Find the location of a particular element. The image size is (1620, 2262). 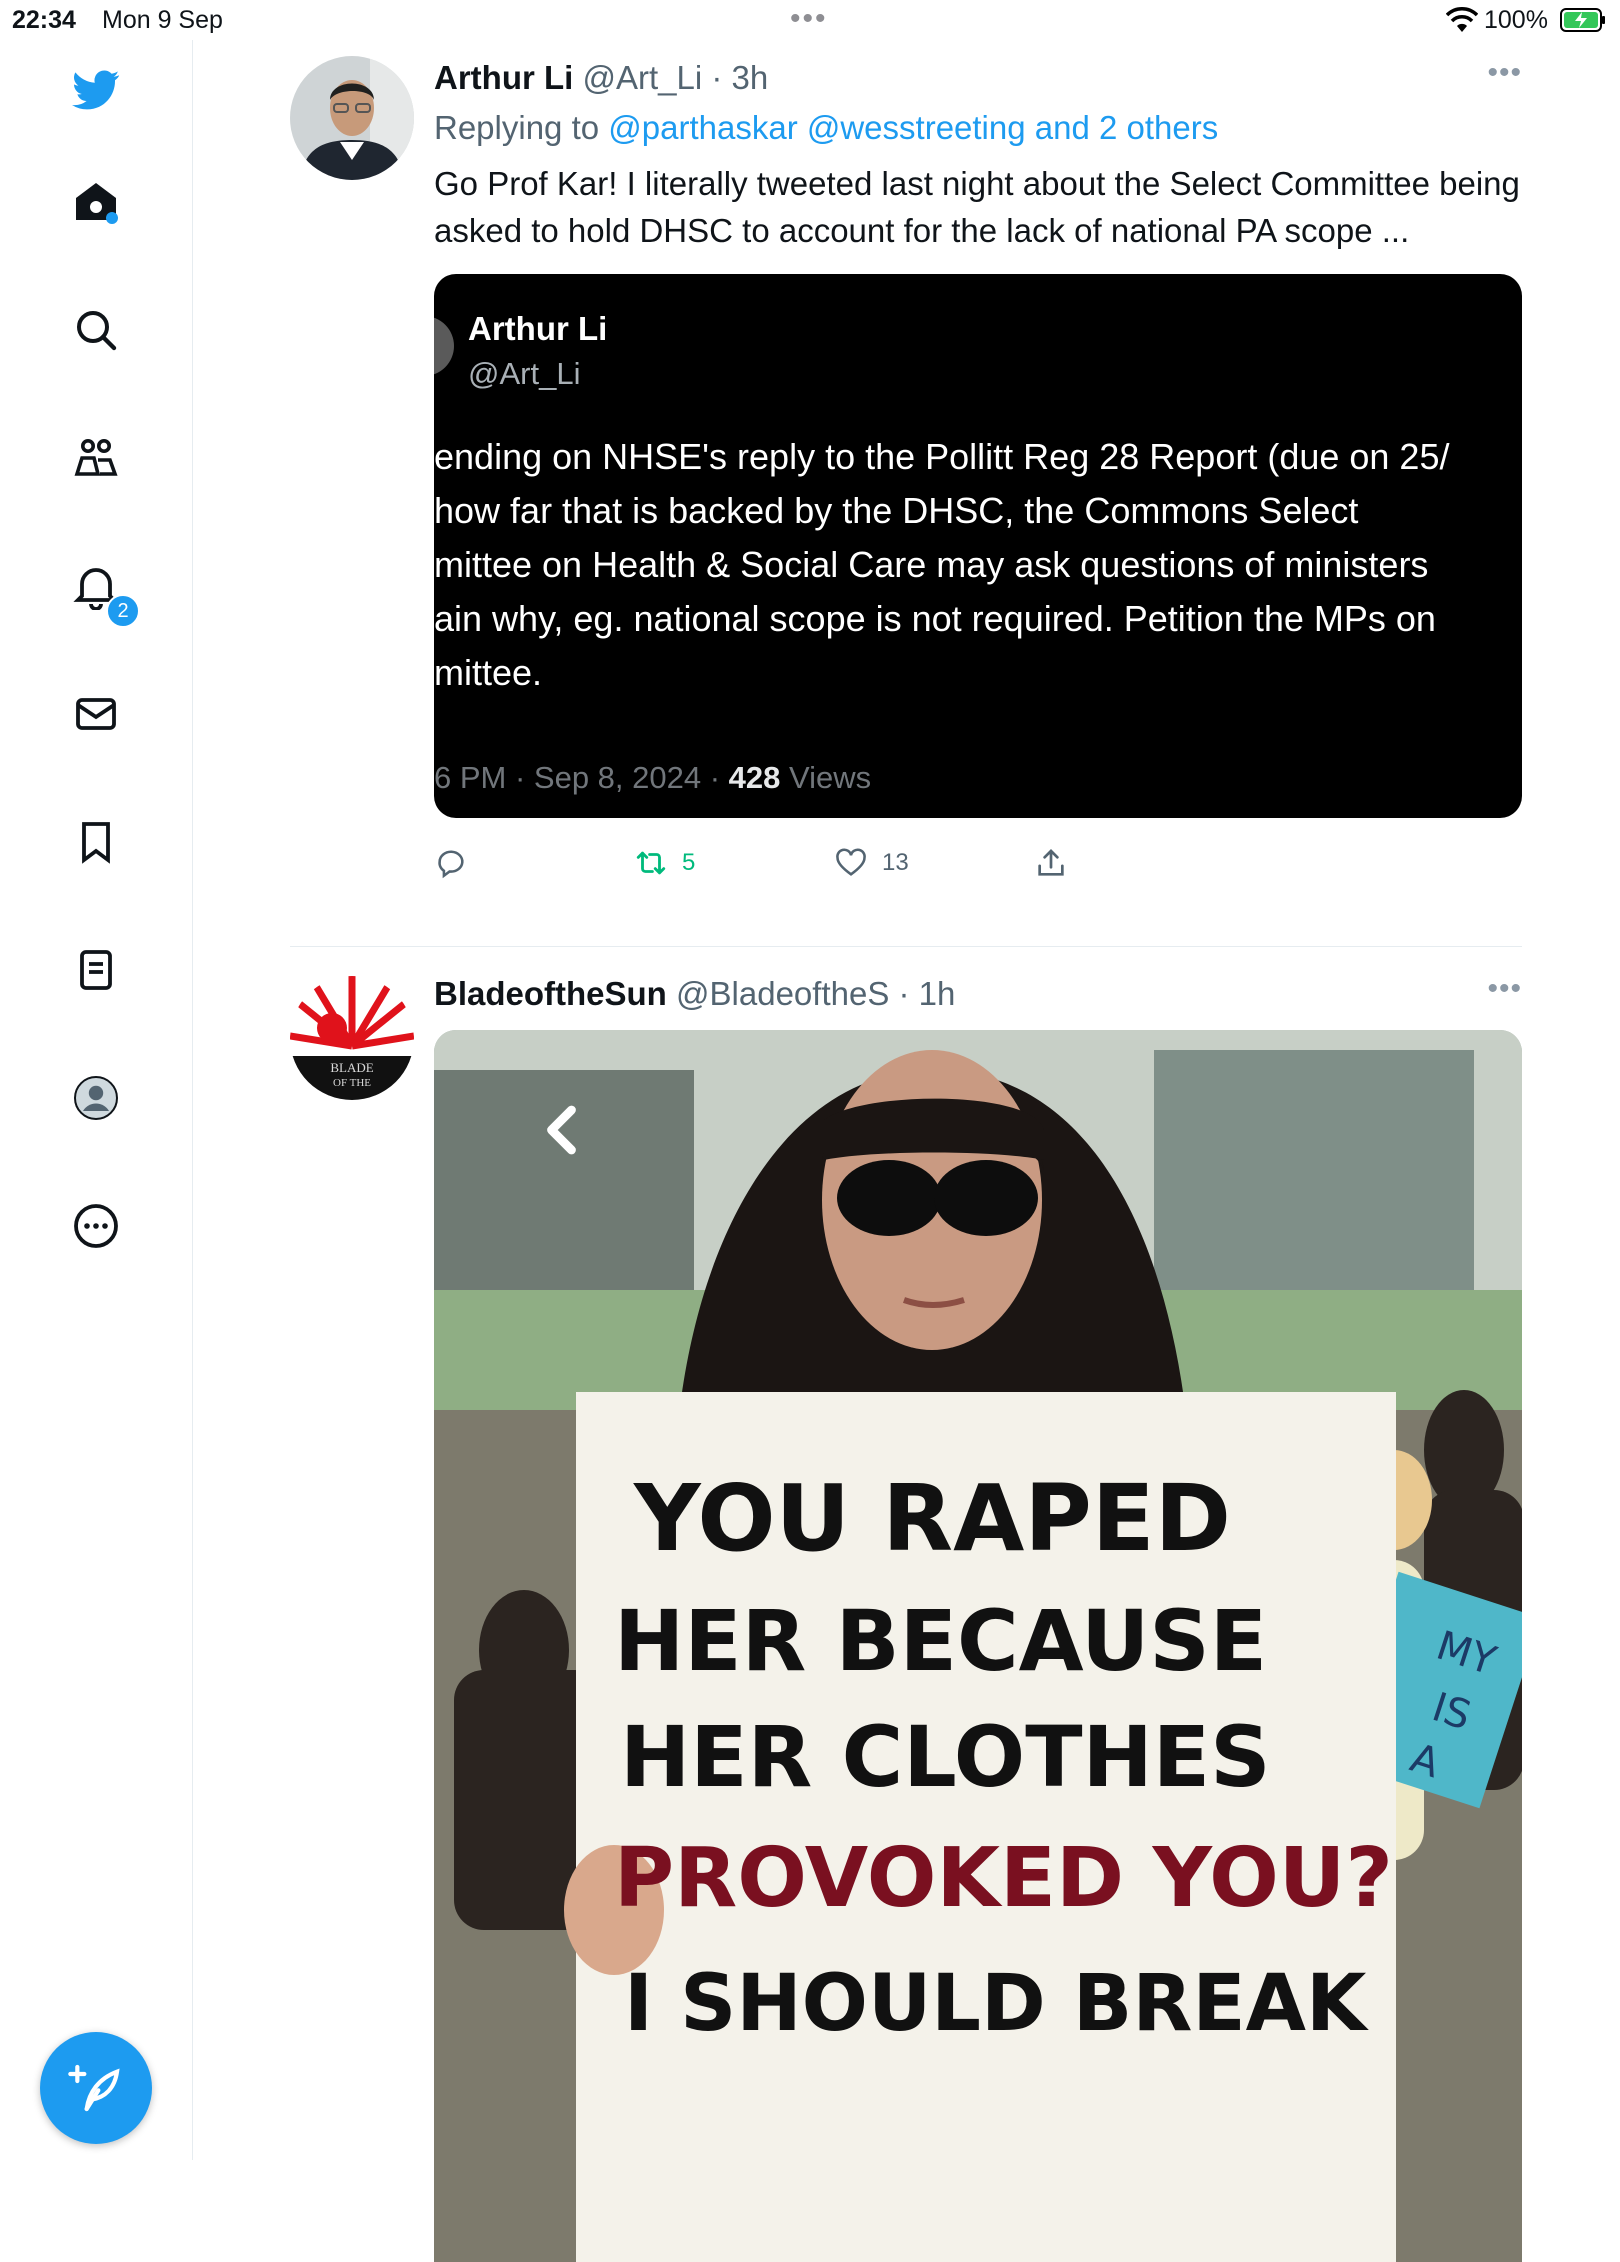

chevron-left-icon is located at coordinates (564, 1130).